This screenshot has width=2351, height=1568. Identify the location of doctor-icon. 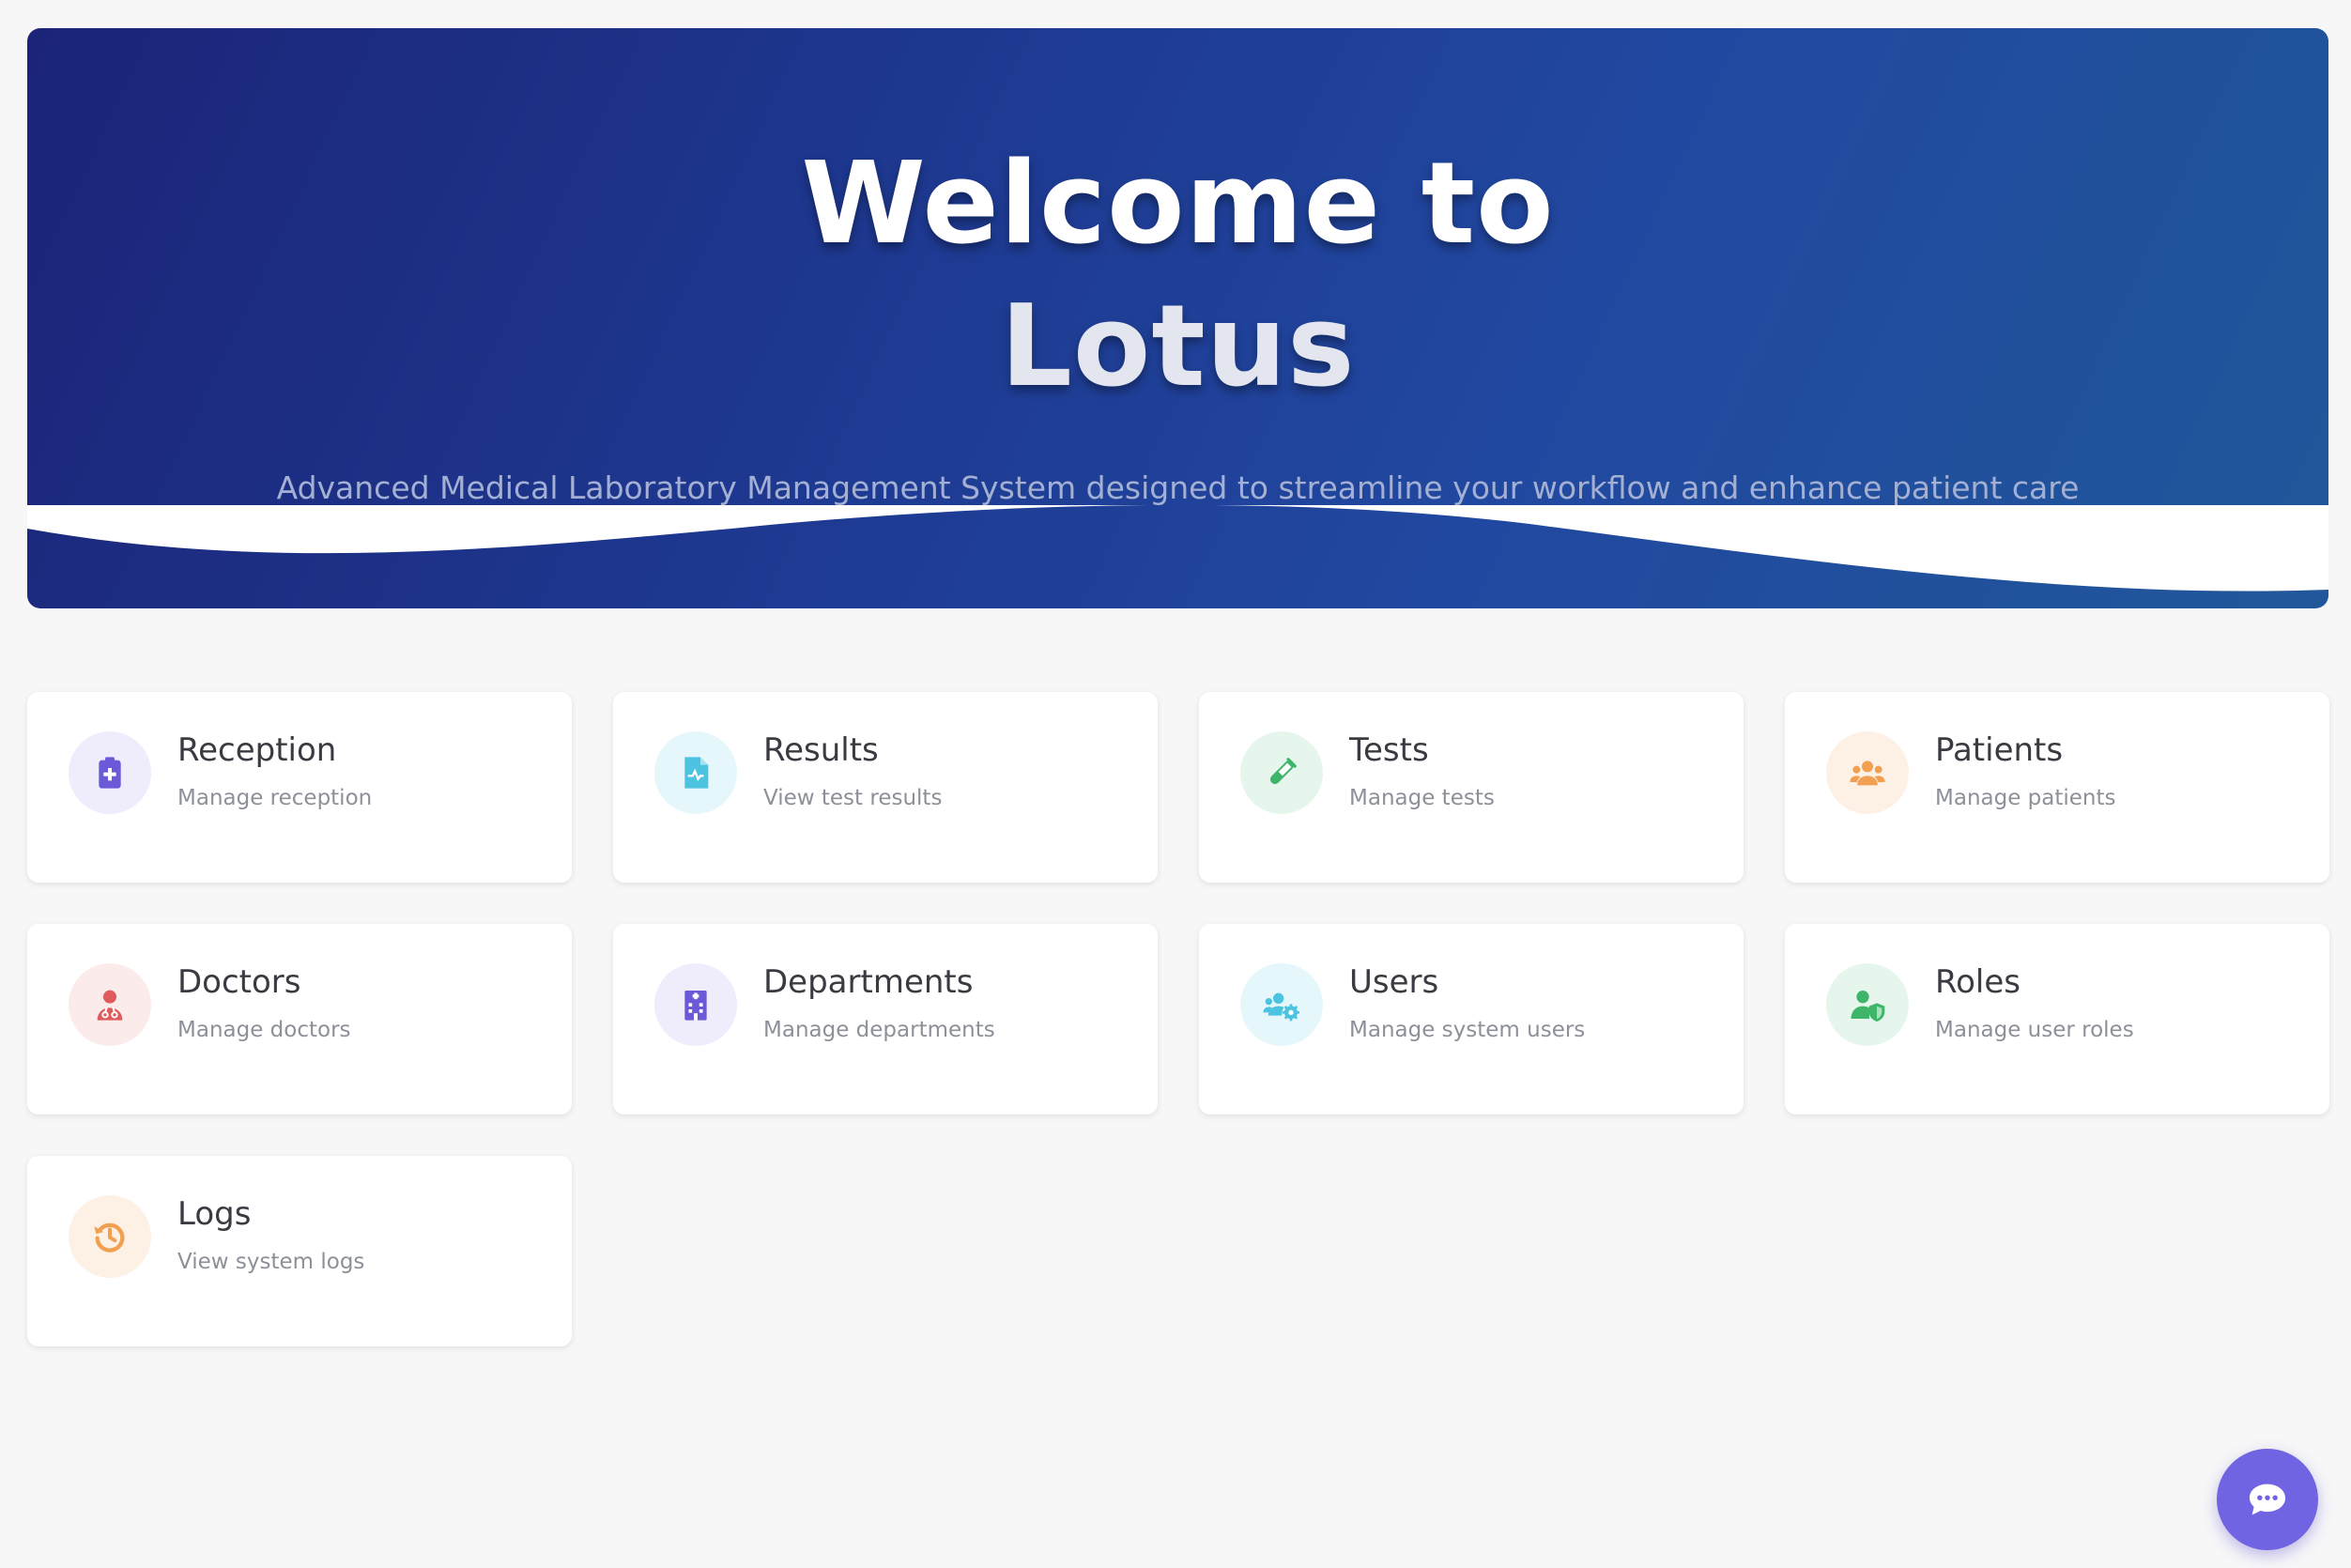
(110, 1004).